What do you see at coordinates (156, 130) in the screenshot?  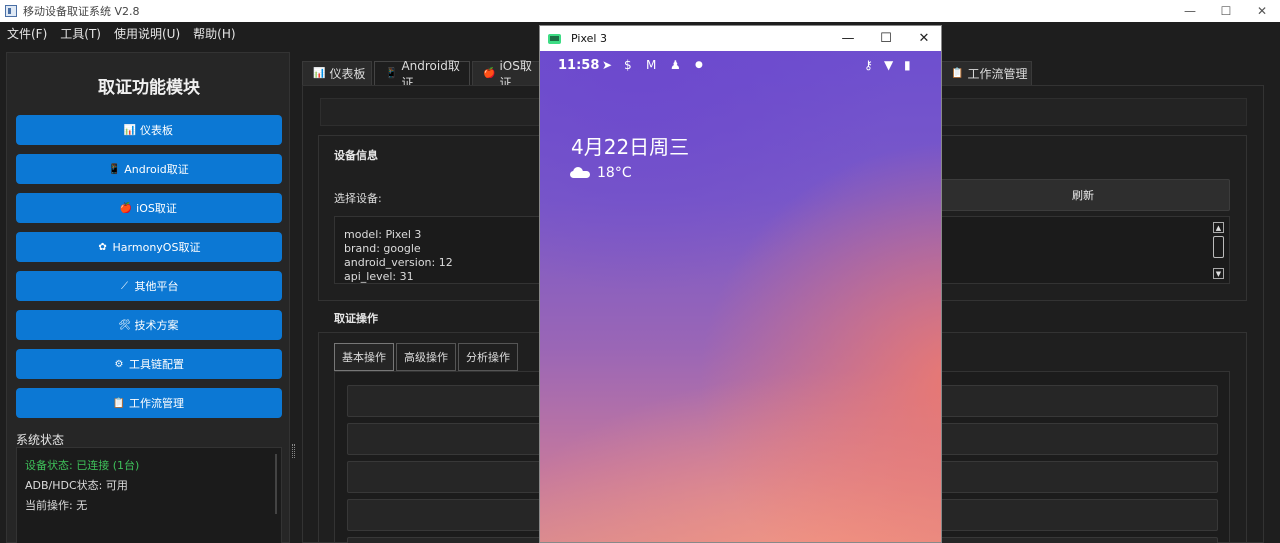 I see `nav-label: 仪表板` at bounding box center [156, 130].